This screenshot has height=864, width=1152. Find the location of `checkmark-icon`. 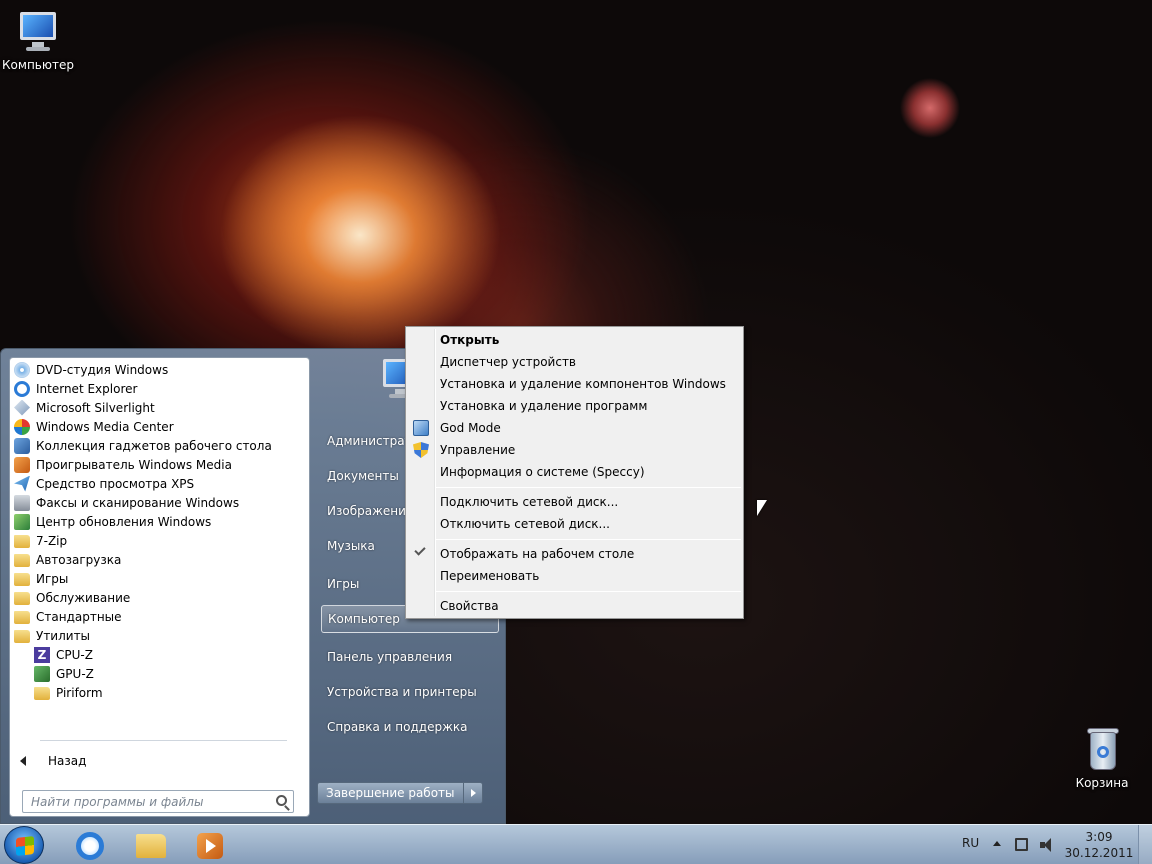

checkmark-icon is located at coordinates (420, 550).